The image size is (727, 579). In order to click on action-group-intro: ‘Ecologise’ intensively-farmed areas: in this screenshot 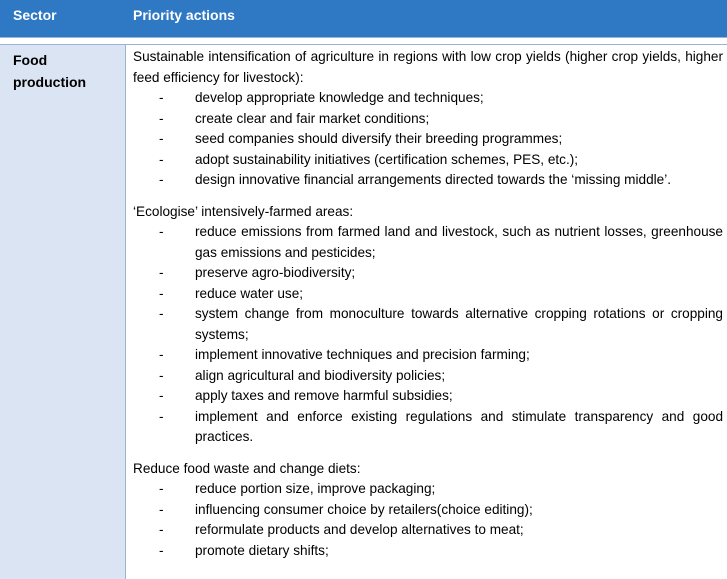, I will do `click(243, 211)`.